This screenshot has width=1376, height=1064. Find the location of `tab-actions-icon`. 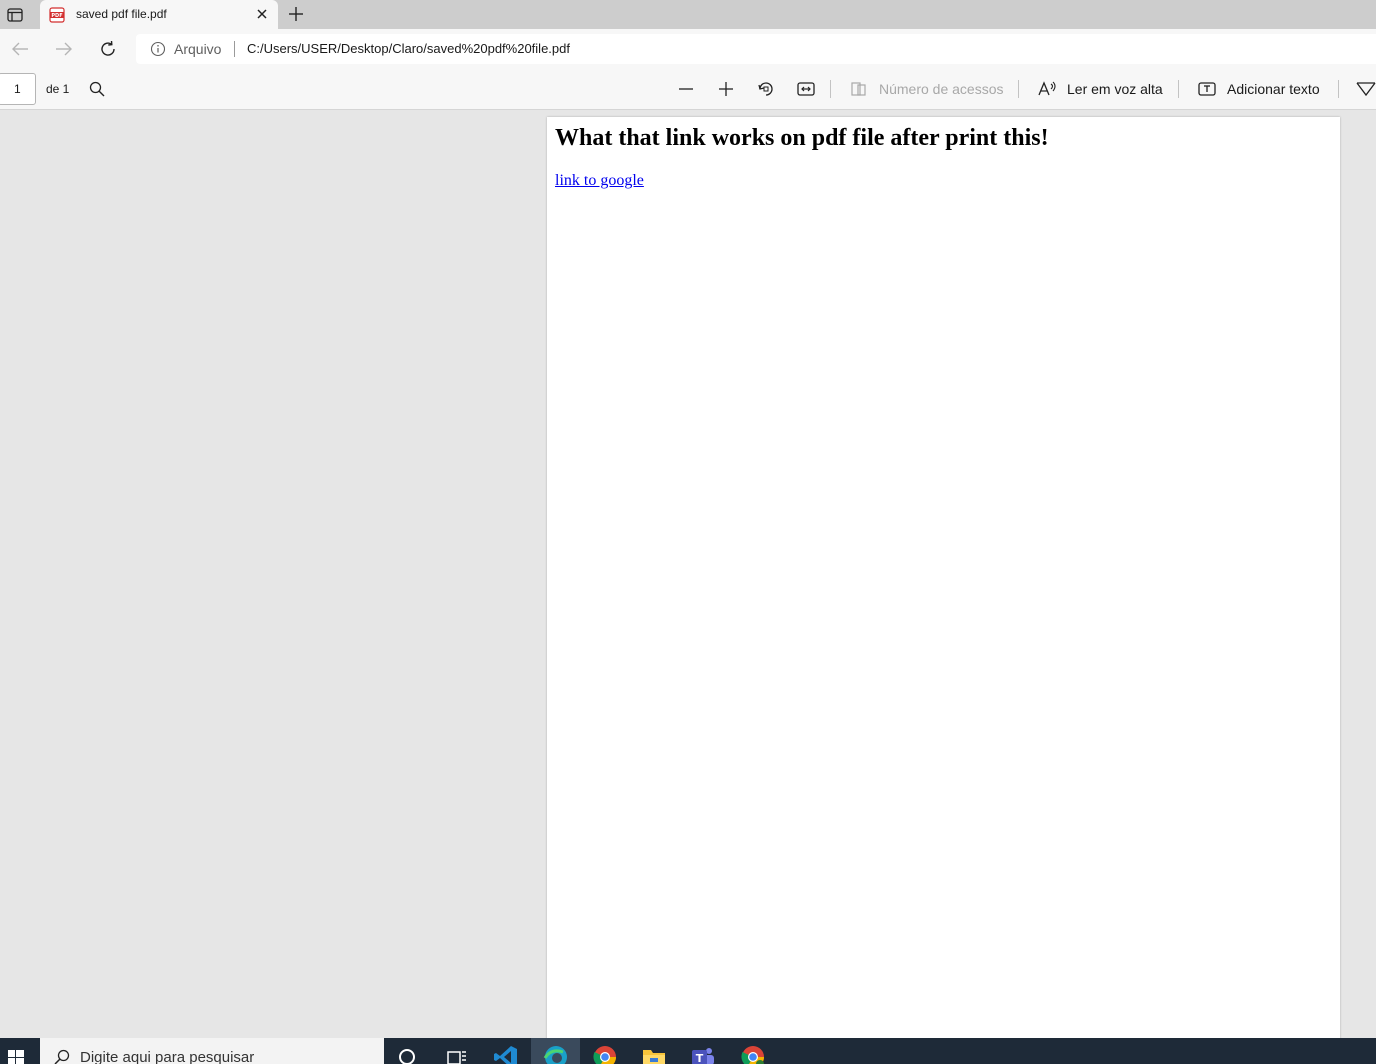

tab-actions-icon is located at coordinates (15, 14).